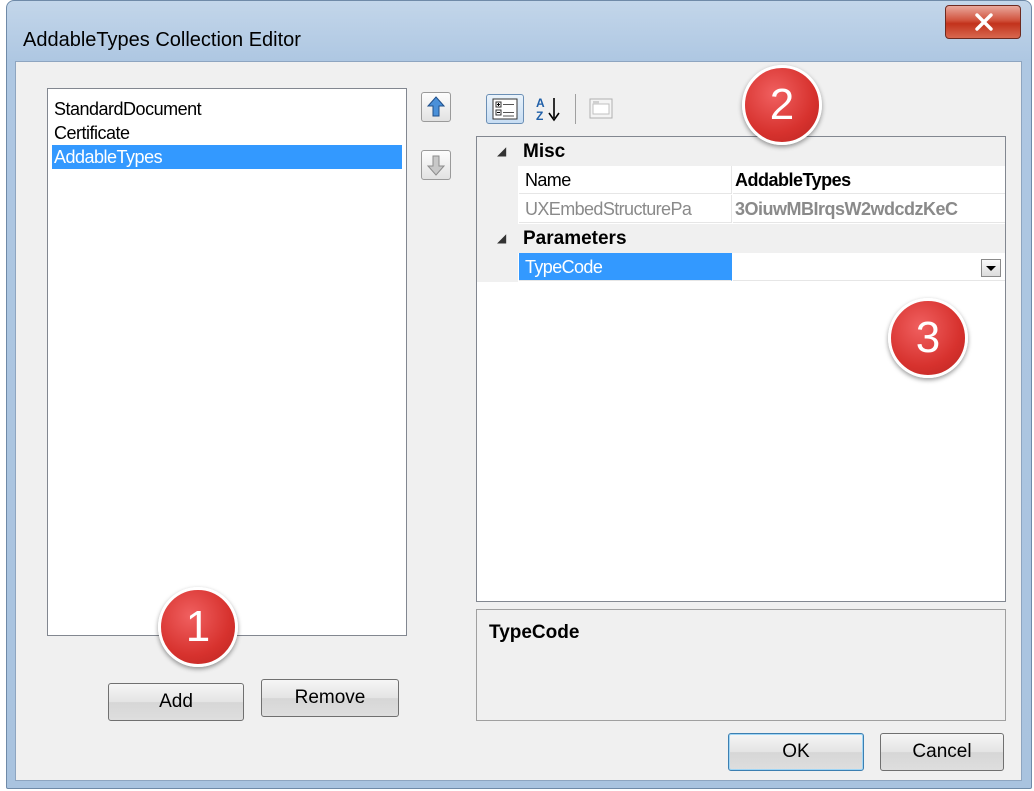  I want to click on cancel-button: Cancel, so click(942, 752).